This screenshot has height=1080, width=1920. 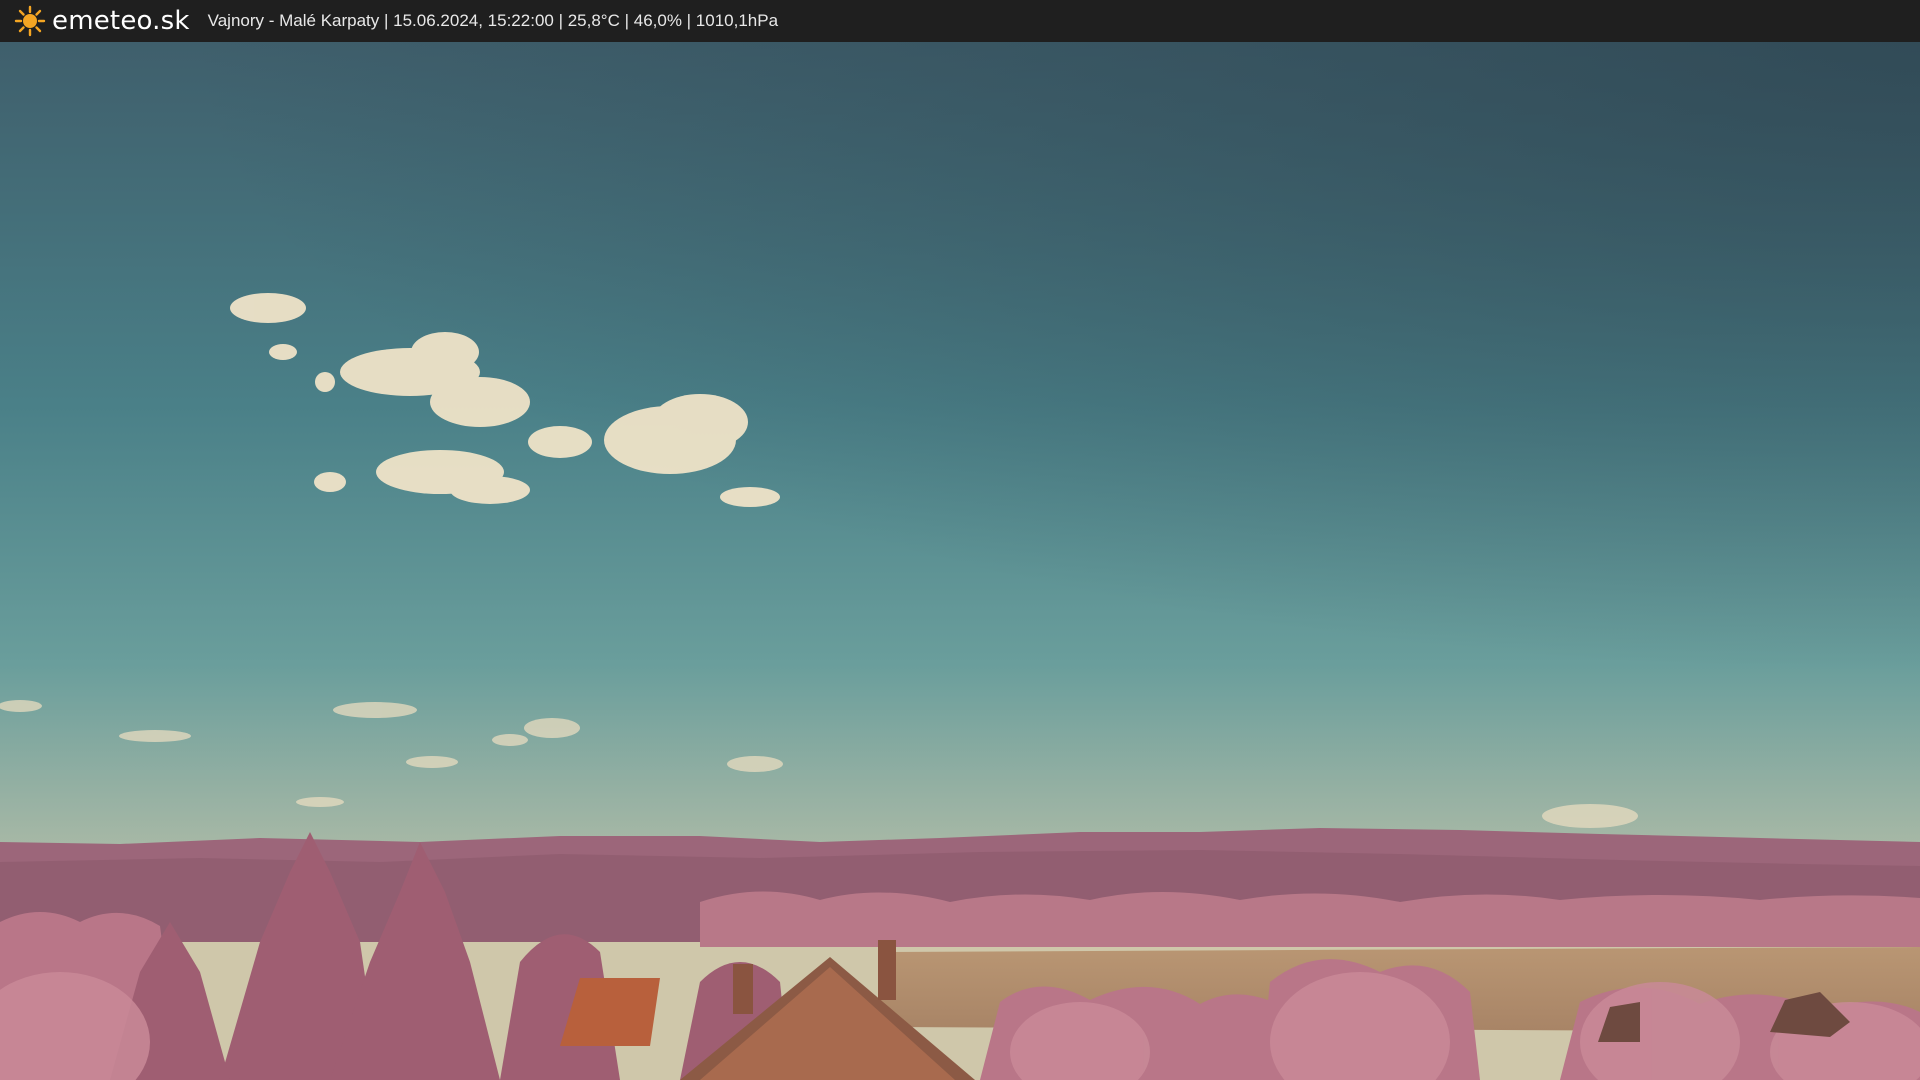 What do you see at coordinates (121, 21) in the screenshot?
I see `brand-name: emeteo.sk` at bounding box center [121, 21].